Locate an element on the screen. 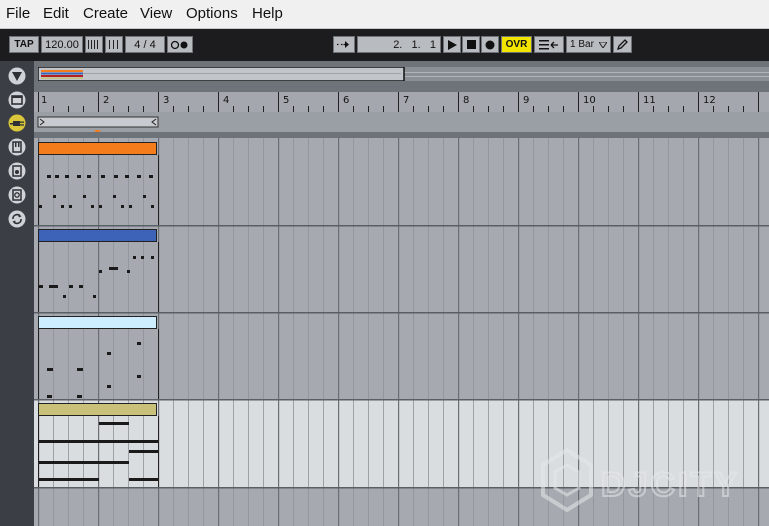 The width and height of the screenshot is (769, 526). insert-marker-icon is located at coordinates (548, 44).